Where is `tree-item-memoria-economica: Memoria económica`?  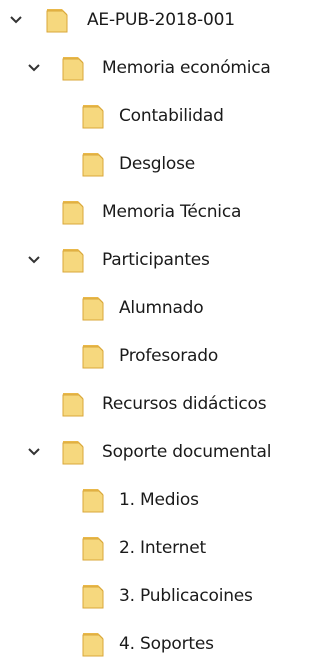 tree-item-memoria-economica: Memoria económica is located at coordinates (162, 68).